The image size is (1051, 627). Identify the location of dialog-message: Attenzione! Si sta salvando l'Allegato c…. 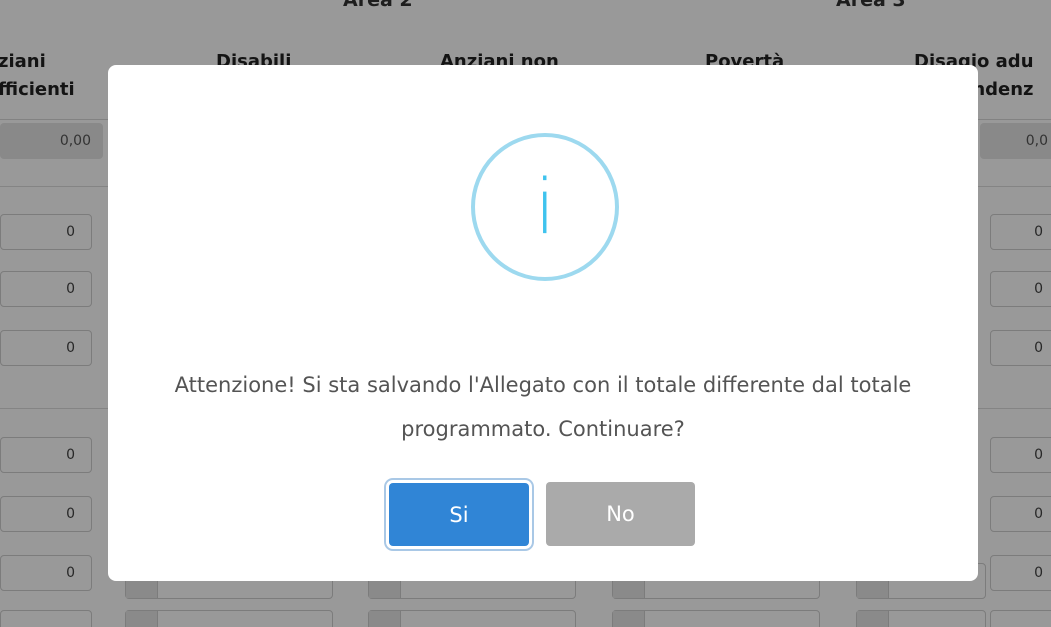
(543, 407).